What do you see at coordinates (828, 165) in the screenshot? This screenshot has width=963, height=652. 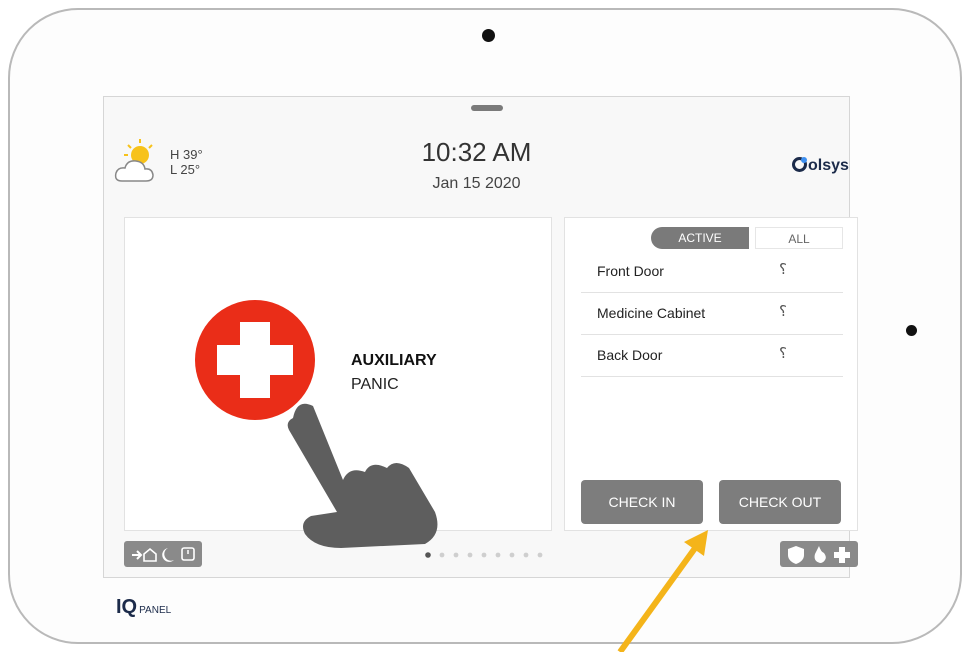 I see `brand-name: olsys` at bounding box center [828, 165].